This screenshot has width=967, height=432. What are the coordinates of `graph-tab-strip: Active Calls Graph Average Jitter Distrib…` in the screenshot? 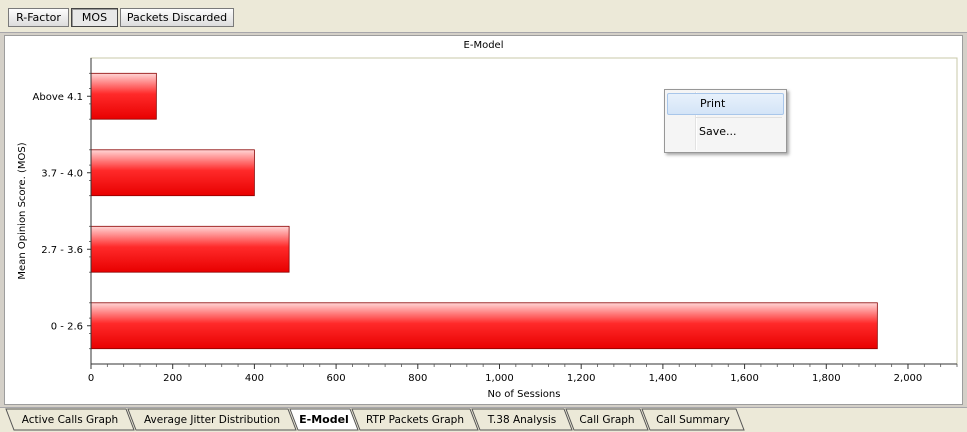 It's located at (483, 419).